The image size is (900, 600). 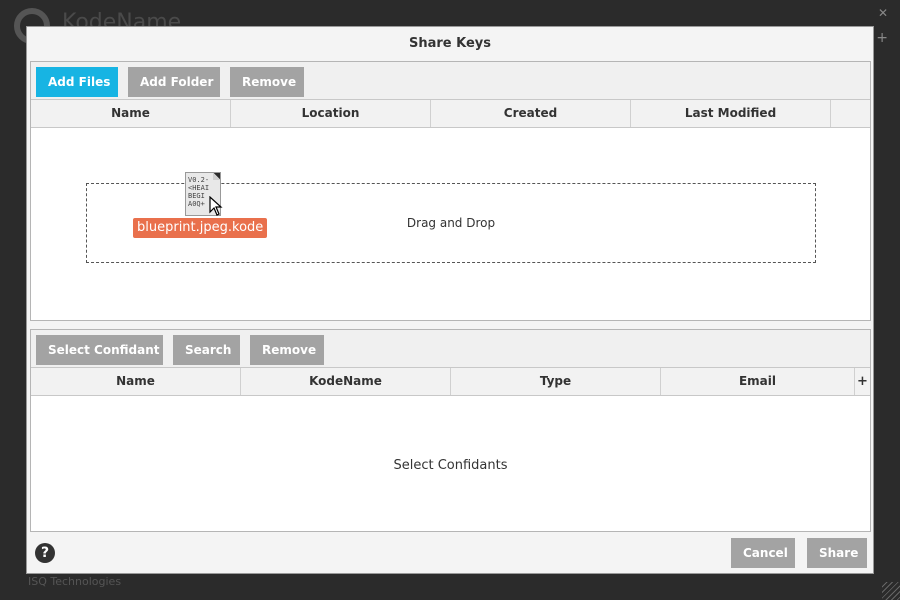 I want to click on cancel-button: Cancel, so click(x=763, y=553).